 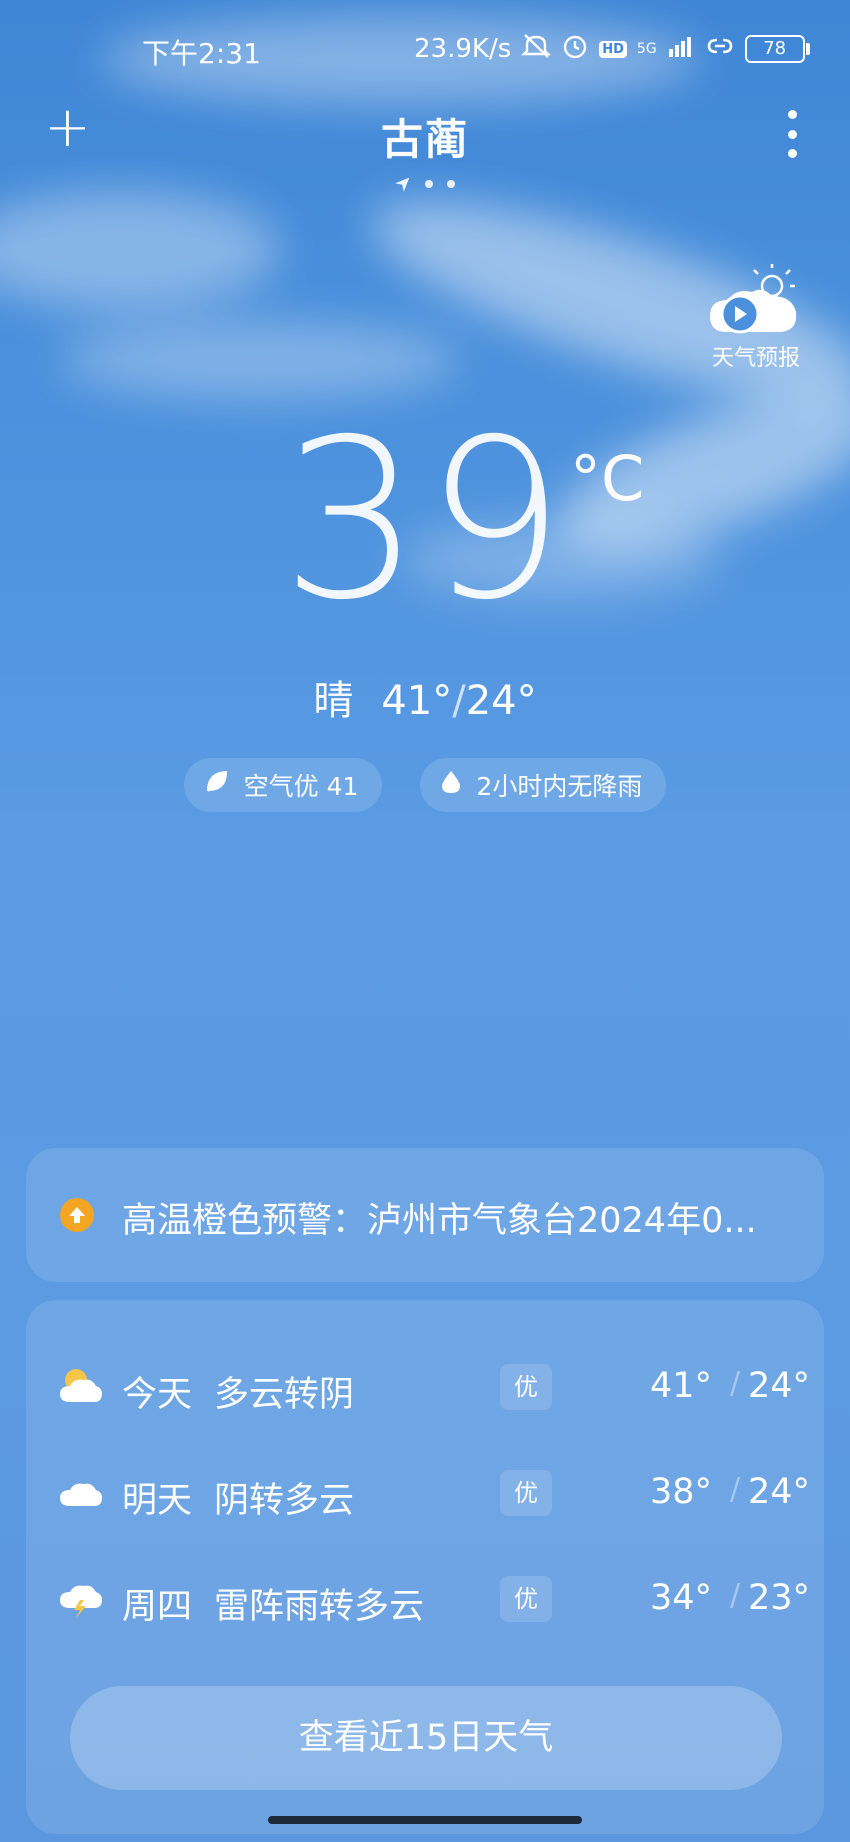 I want to click on forecast-high: 38°, so click(x=680, y=1492).